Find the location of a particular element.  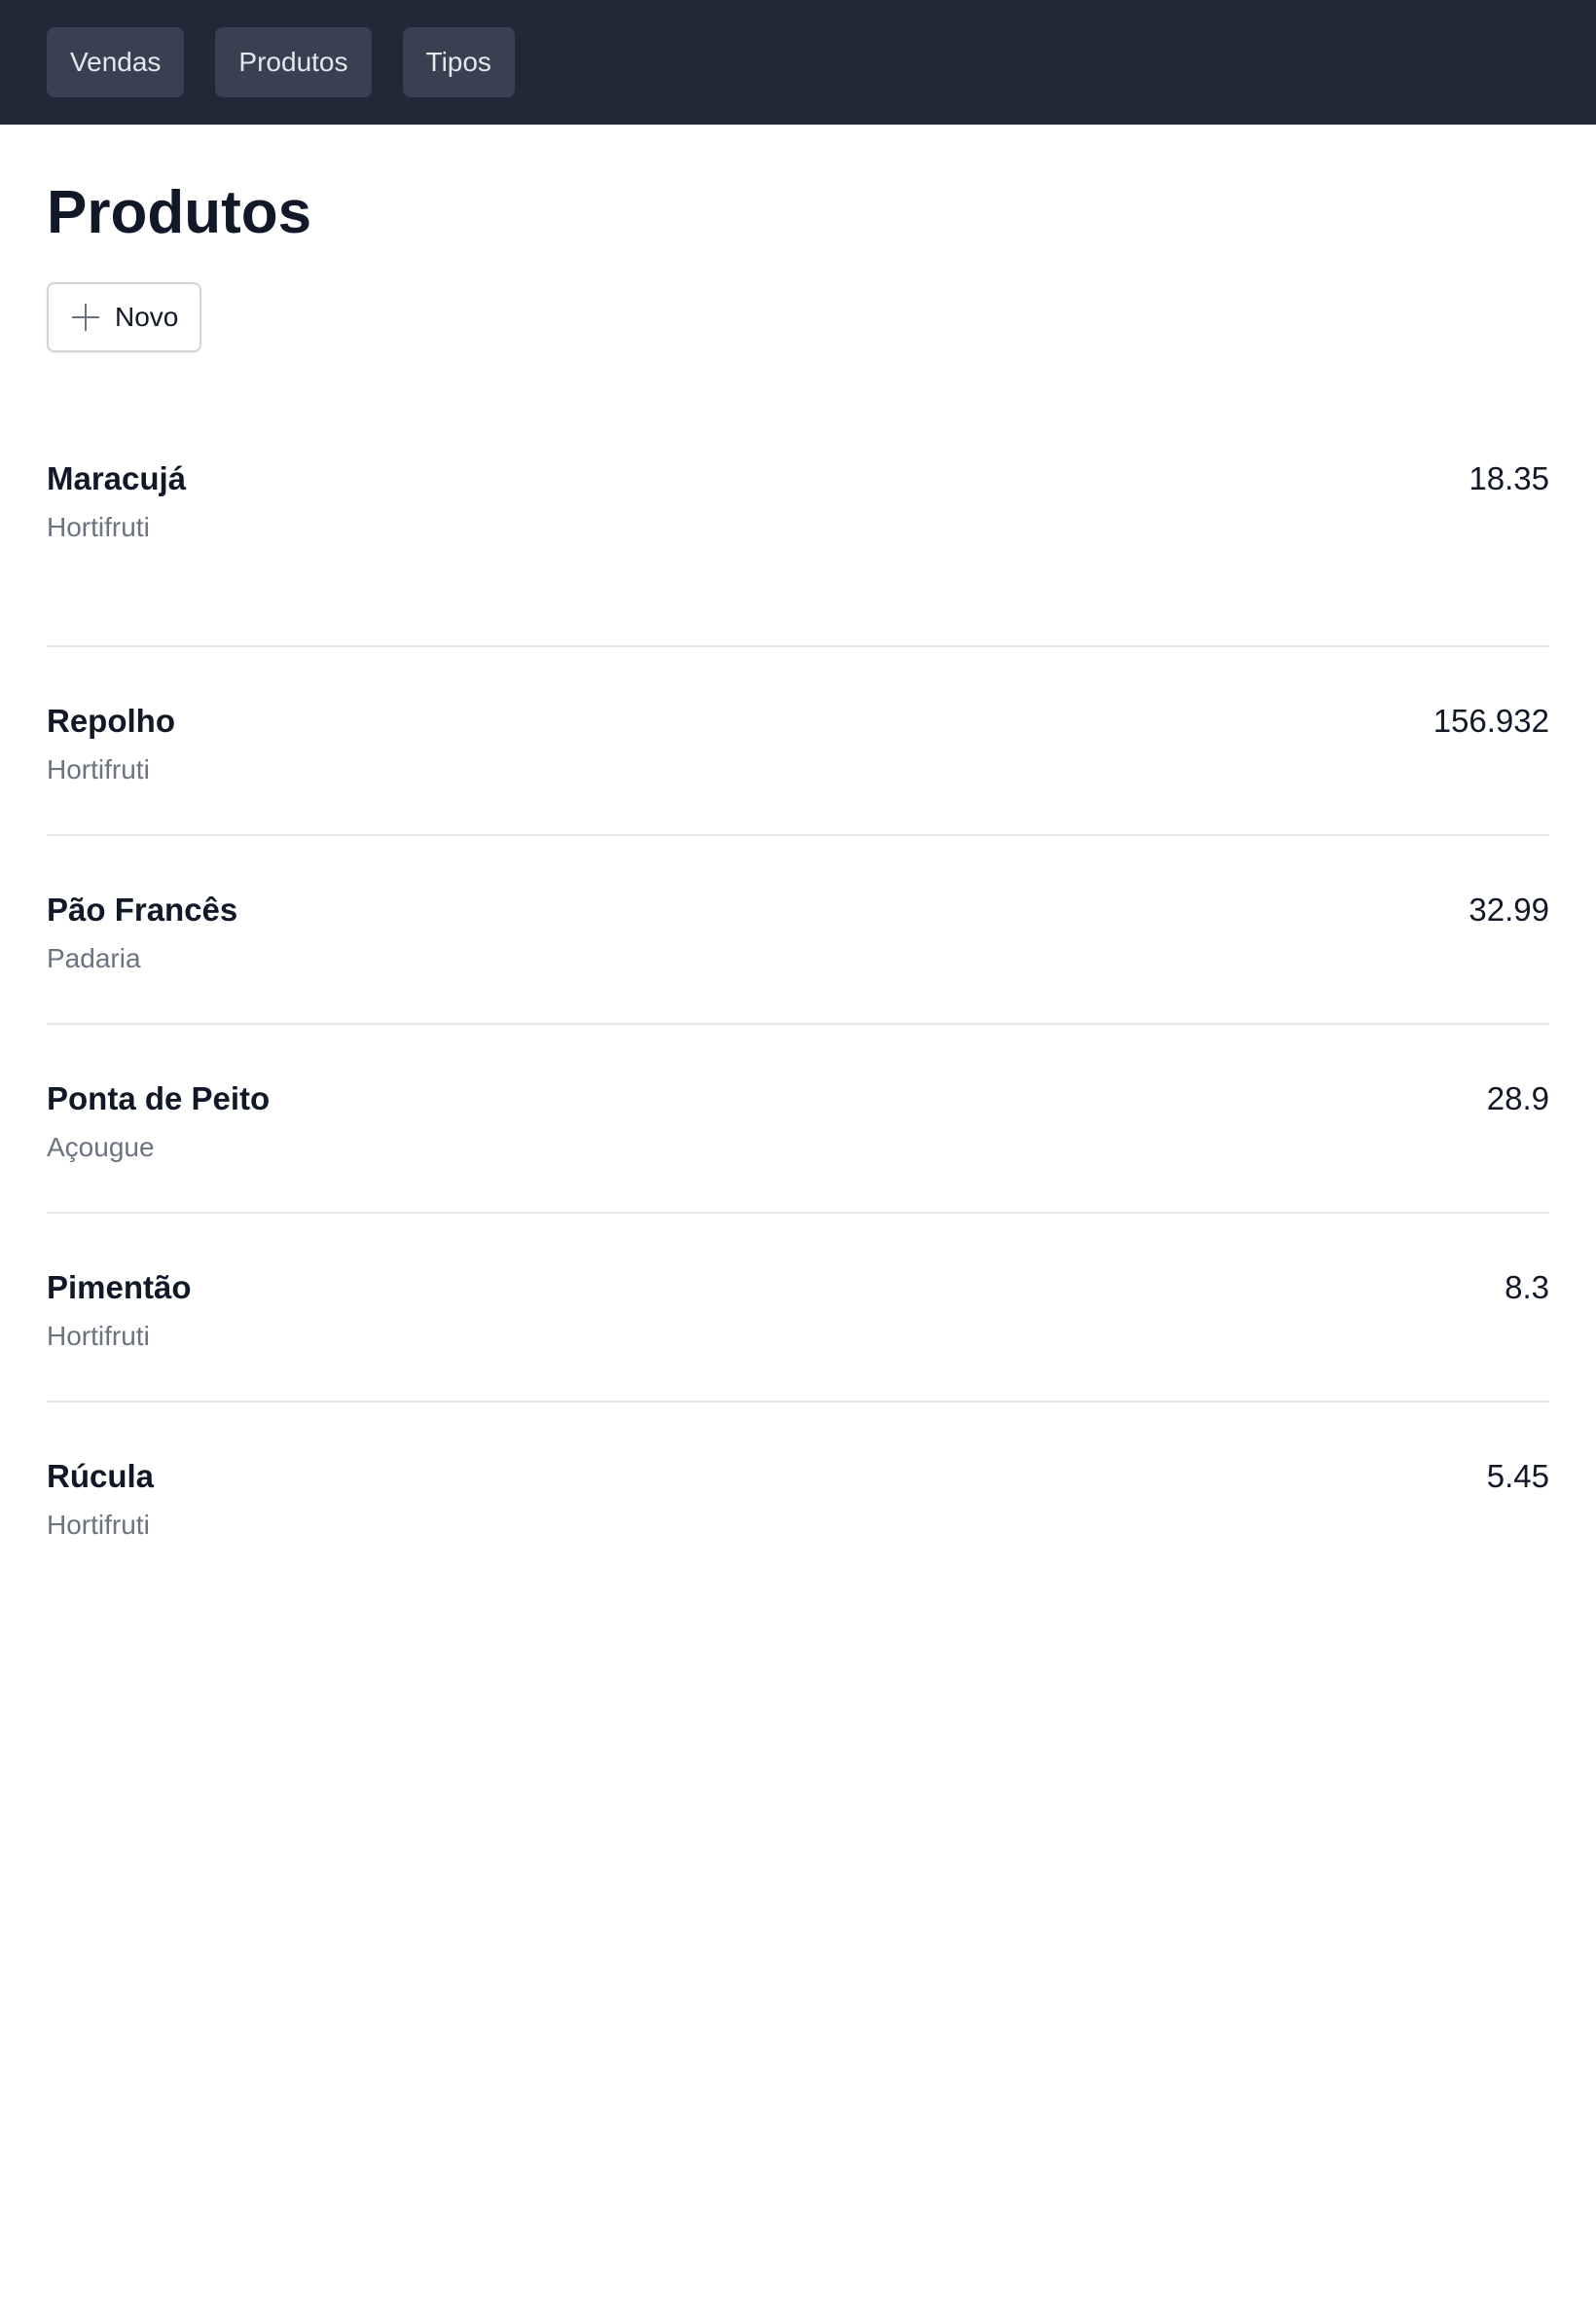

product-name: Maracujá is located at coordinates (117, 478).